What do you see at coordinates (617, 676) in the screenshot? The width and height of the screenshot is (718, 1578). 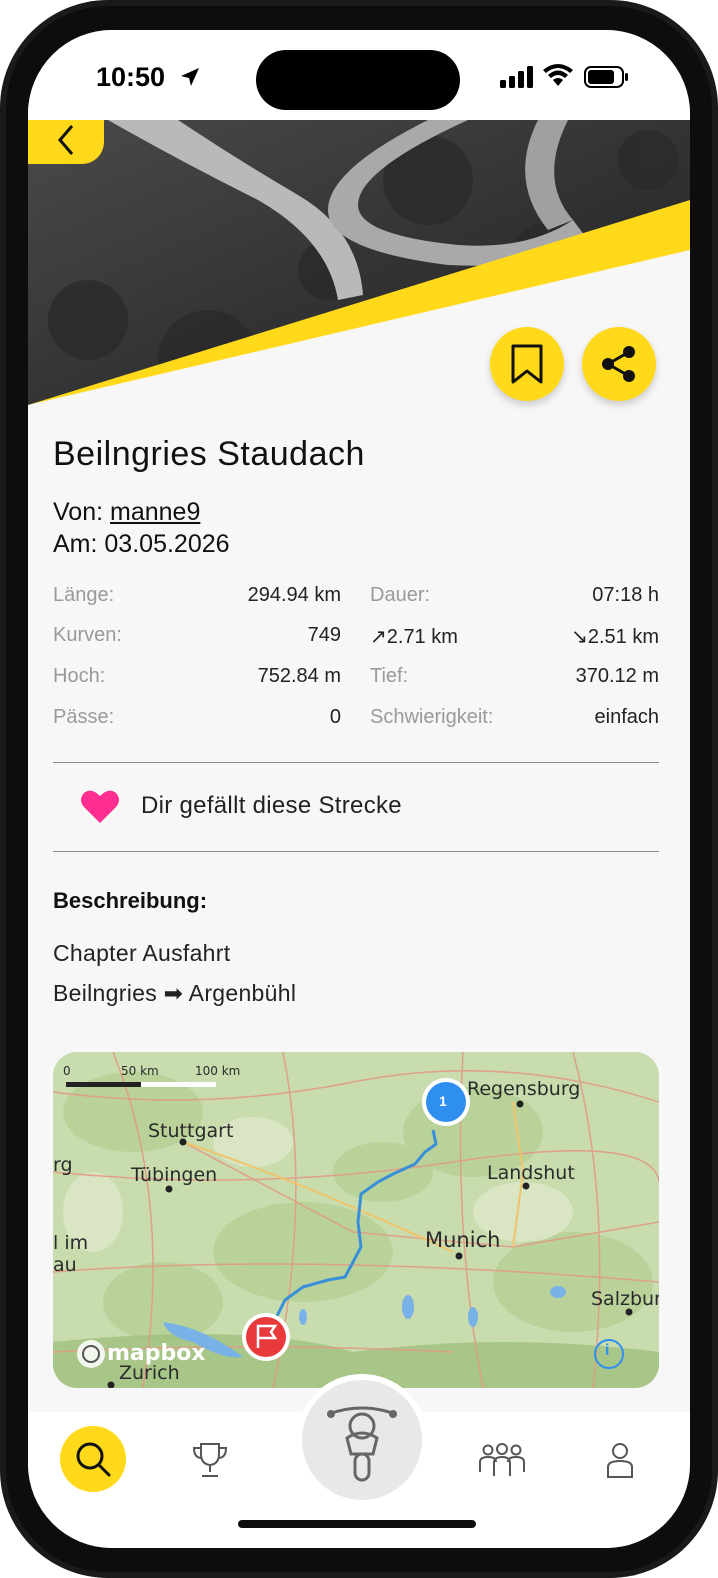 I see `low-value: 370.12 m` at bounding box center [617, 676].